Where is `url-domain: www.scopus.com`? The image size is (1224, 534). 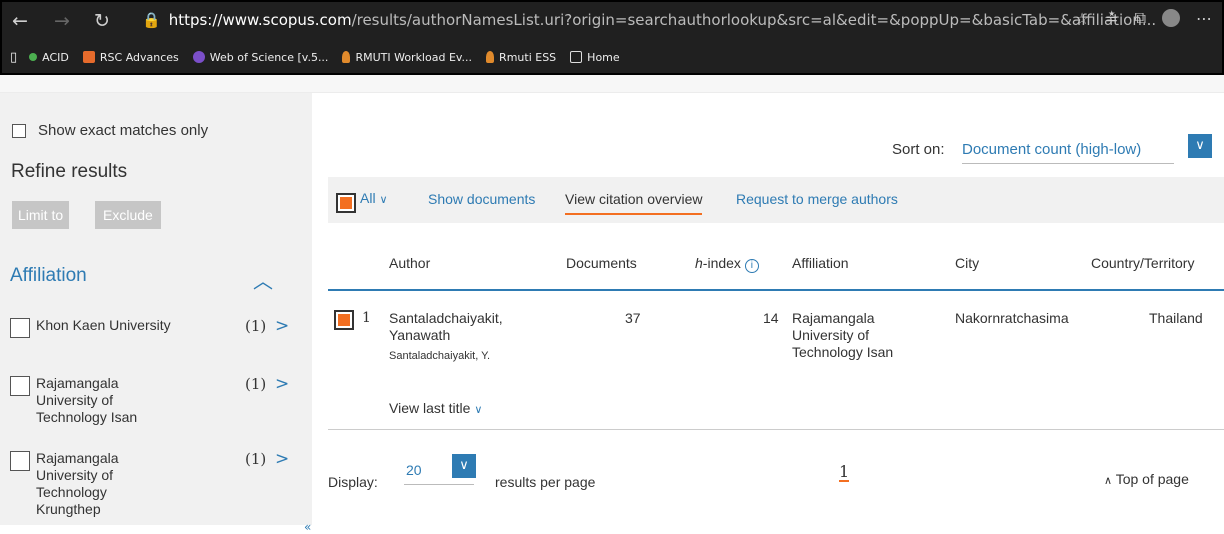
url-domain: www.scopus.com is located at coordinates (287, 20).